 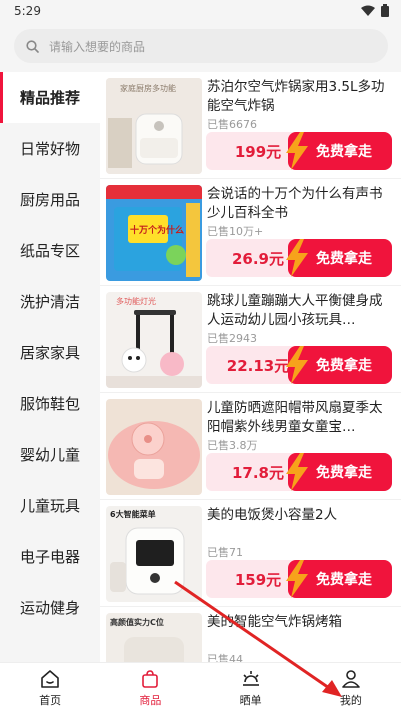 I want to click on product-image: 高颜值实力C位, so click(x=154, y=637).